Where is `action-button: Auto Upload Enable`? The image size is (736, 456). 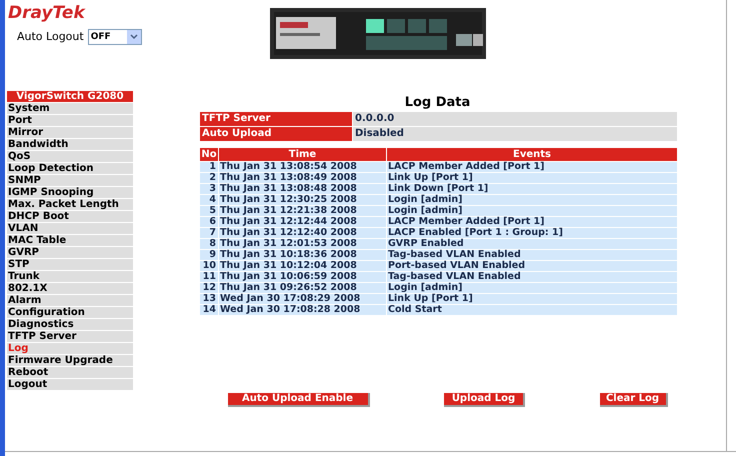 action-button: Auto Upload Enable is located at coordinates (299, 400).